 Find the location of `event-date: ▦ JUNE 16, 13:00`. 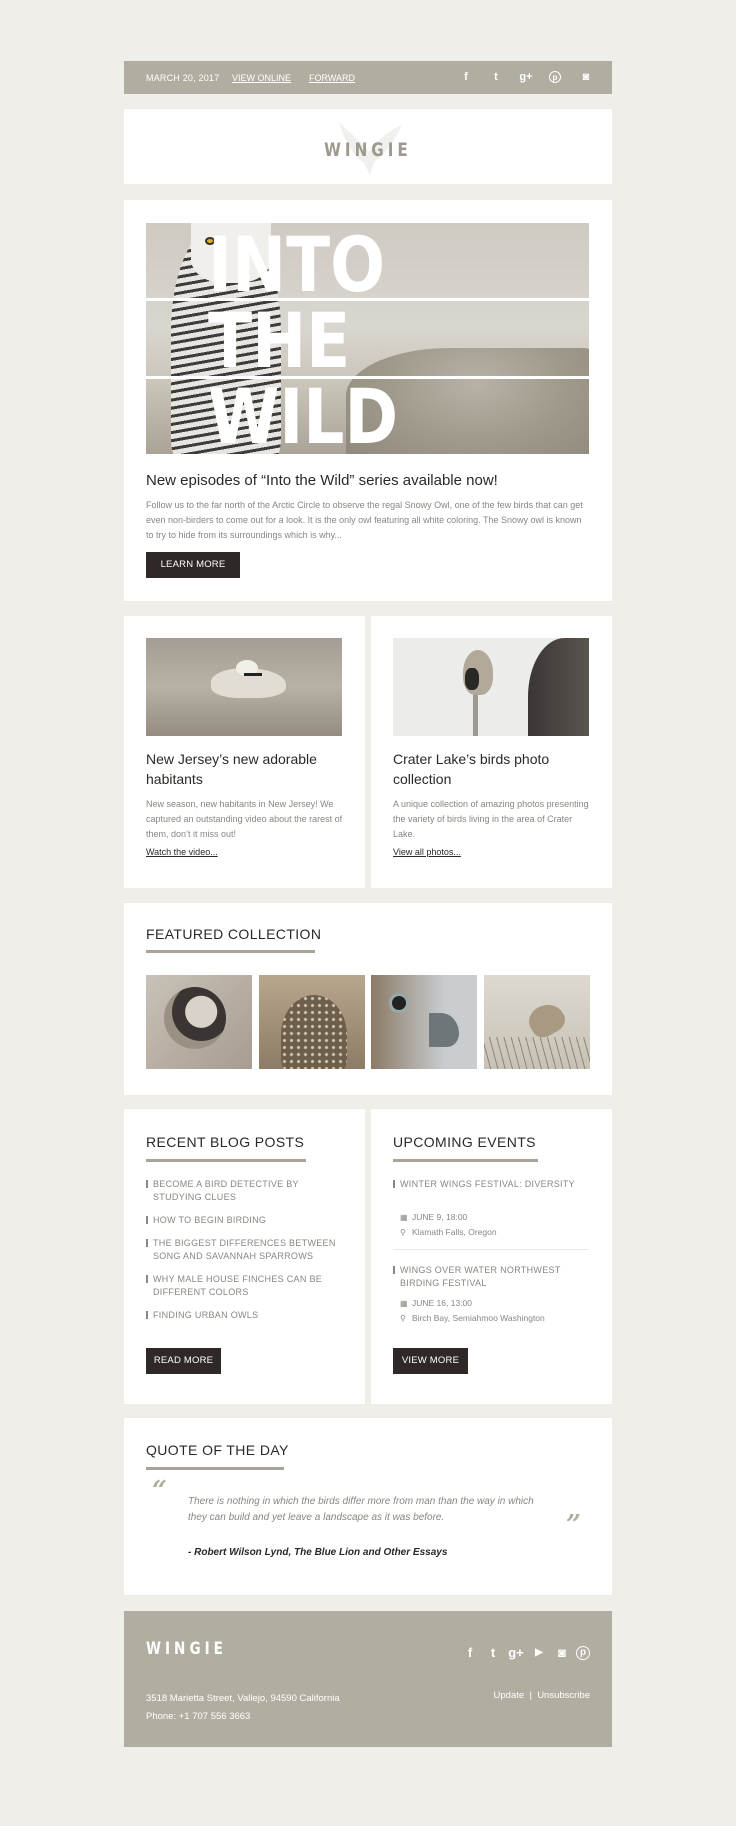

event-date: ▦ JUNE 16, 13:00 is located at coordinates (436, 1303).